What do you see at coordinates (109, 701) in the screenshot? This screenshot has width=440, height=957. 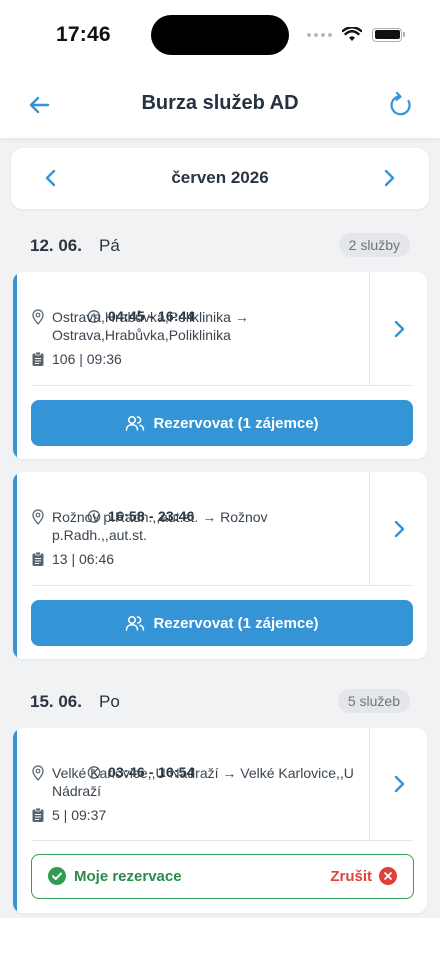 I see `day-weekday: Po` at bounding box center [109, 701].